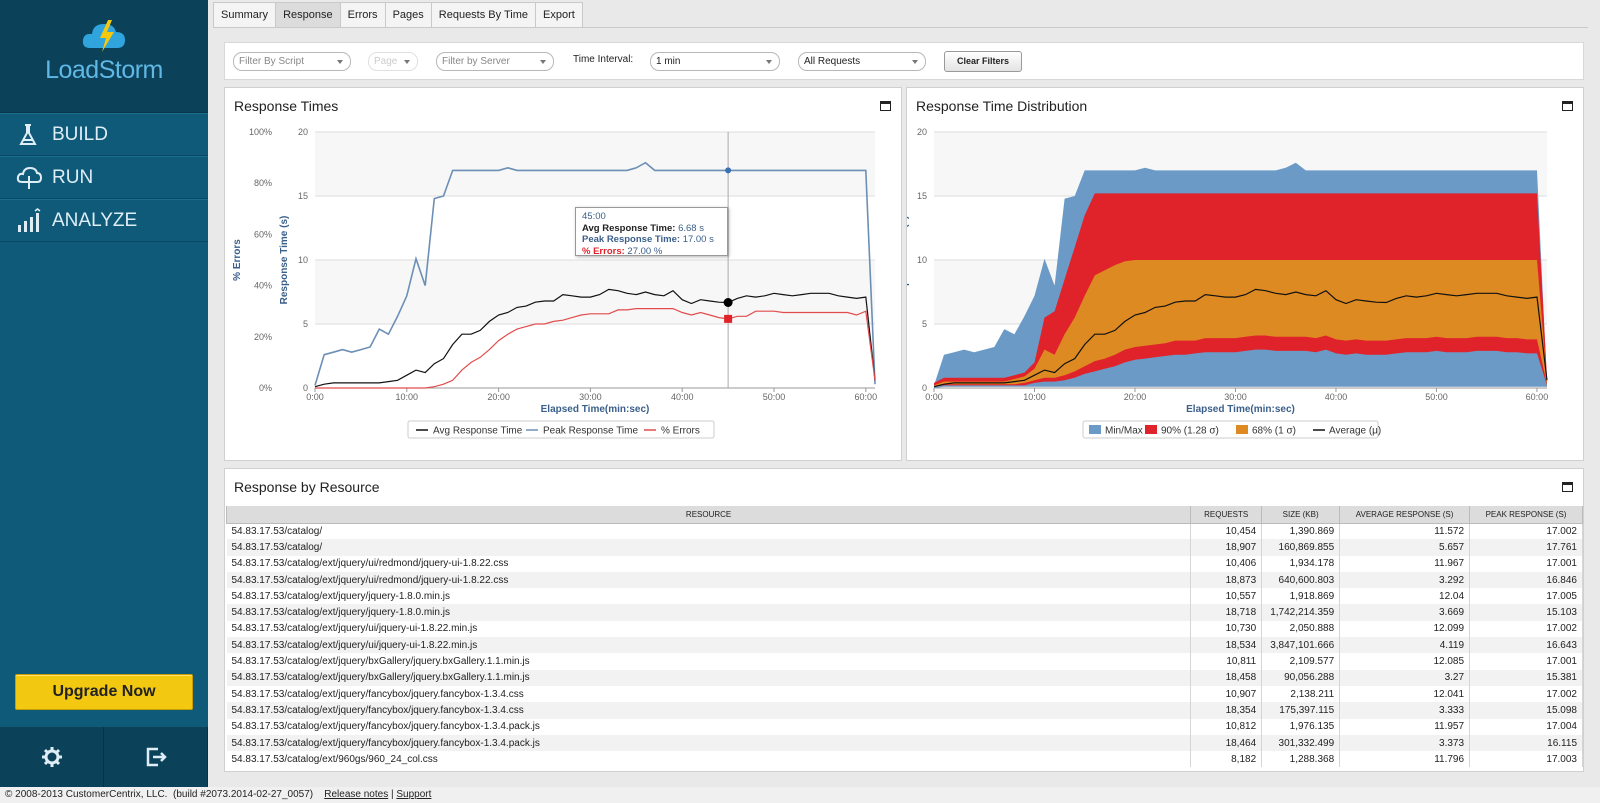 This screenshot has height=803, width=1600. Describe the element at coordinates (1226, 645) in the screenshot. I see `cell-requests: 18,534` at that location.